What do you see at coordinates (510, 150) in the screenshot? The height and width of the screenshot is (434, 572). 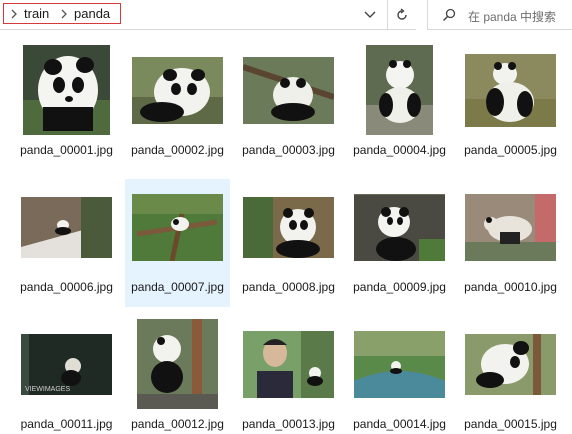 I see `file-name: panda_00005.jpg` at bounding box center [510, 150].